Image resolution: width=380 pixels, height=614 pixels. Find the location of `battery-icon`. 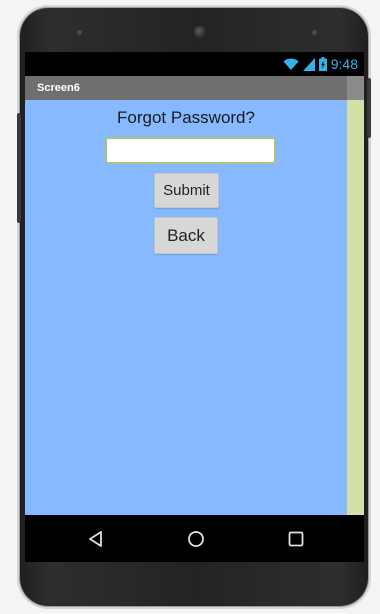

battery-icon is located at coordinates (322, 64).